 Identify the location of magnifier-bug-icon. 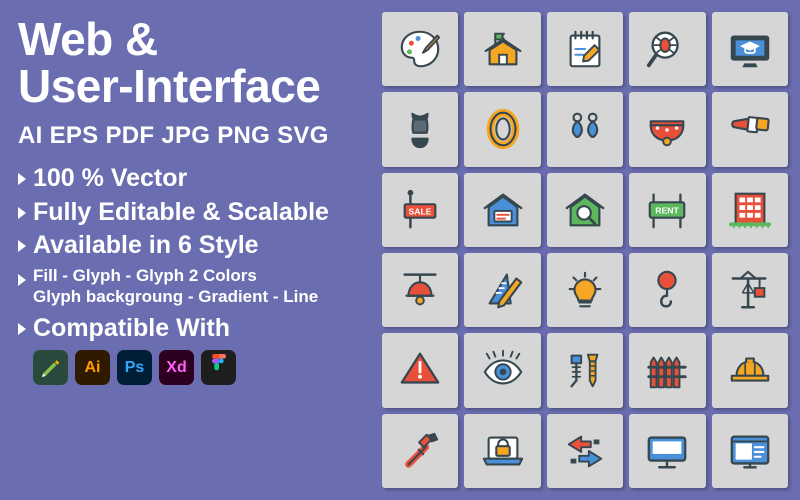
(663, 49).